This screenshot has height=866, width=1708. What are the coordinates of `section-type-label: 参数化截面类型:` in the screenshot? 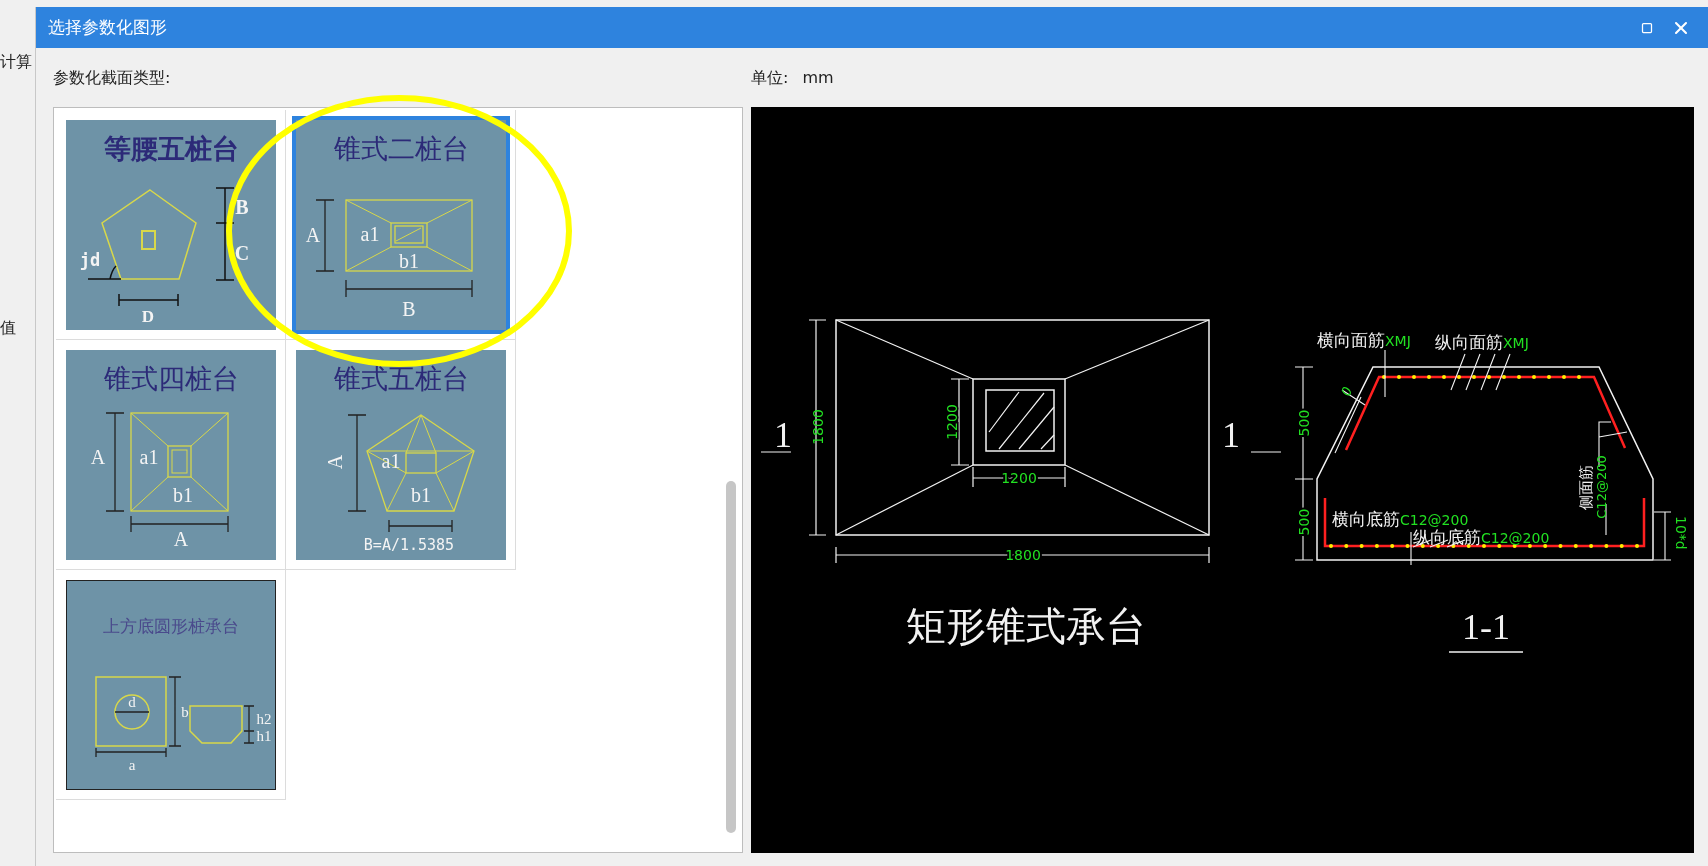 It's located at (112, 78).